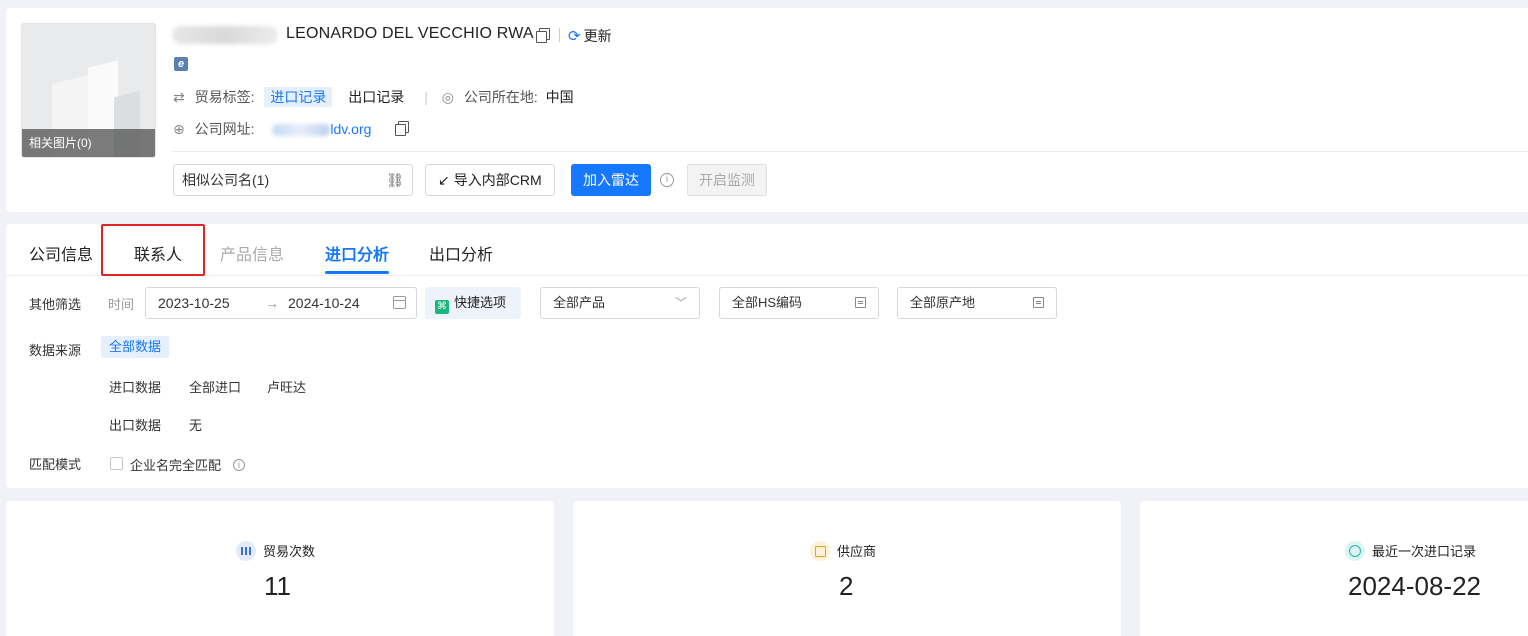 The height and width of the screenshot is (636, 1528). I want to click on location-icon: ◎, so click(447, 97).